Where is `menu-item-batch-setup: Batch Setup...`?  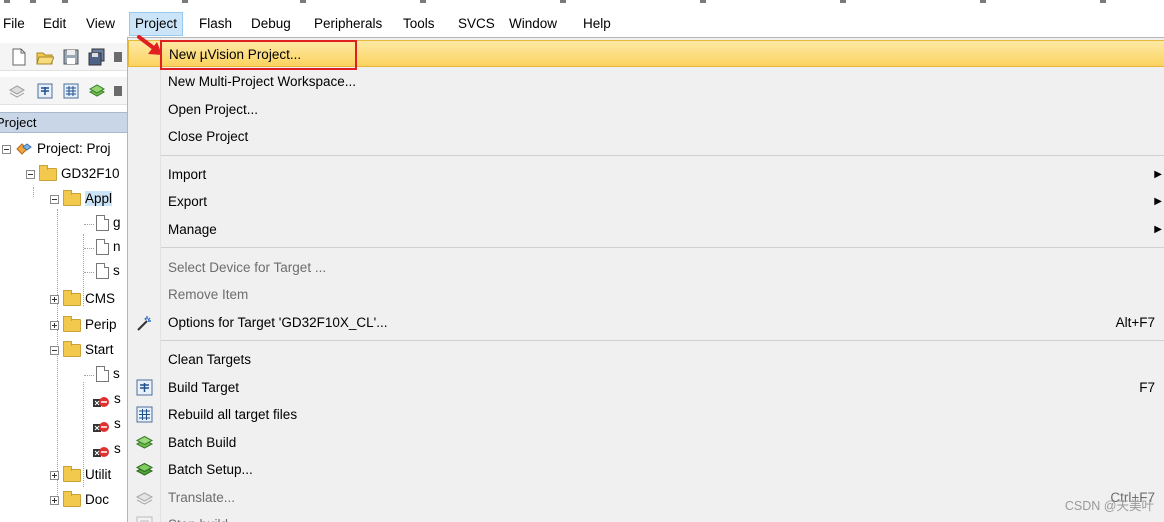
menu-item-batch-setup: Batch Setup... is located at coordinates (646, 469).